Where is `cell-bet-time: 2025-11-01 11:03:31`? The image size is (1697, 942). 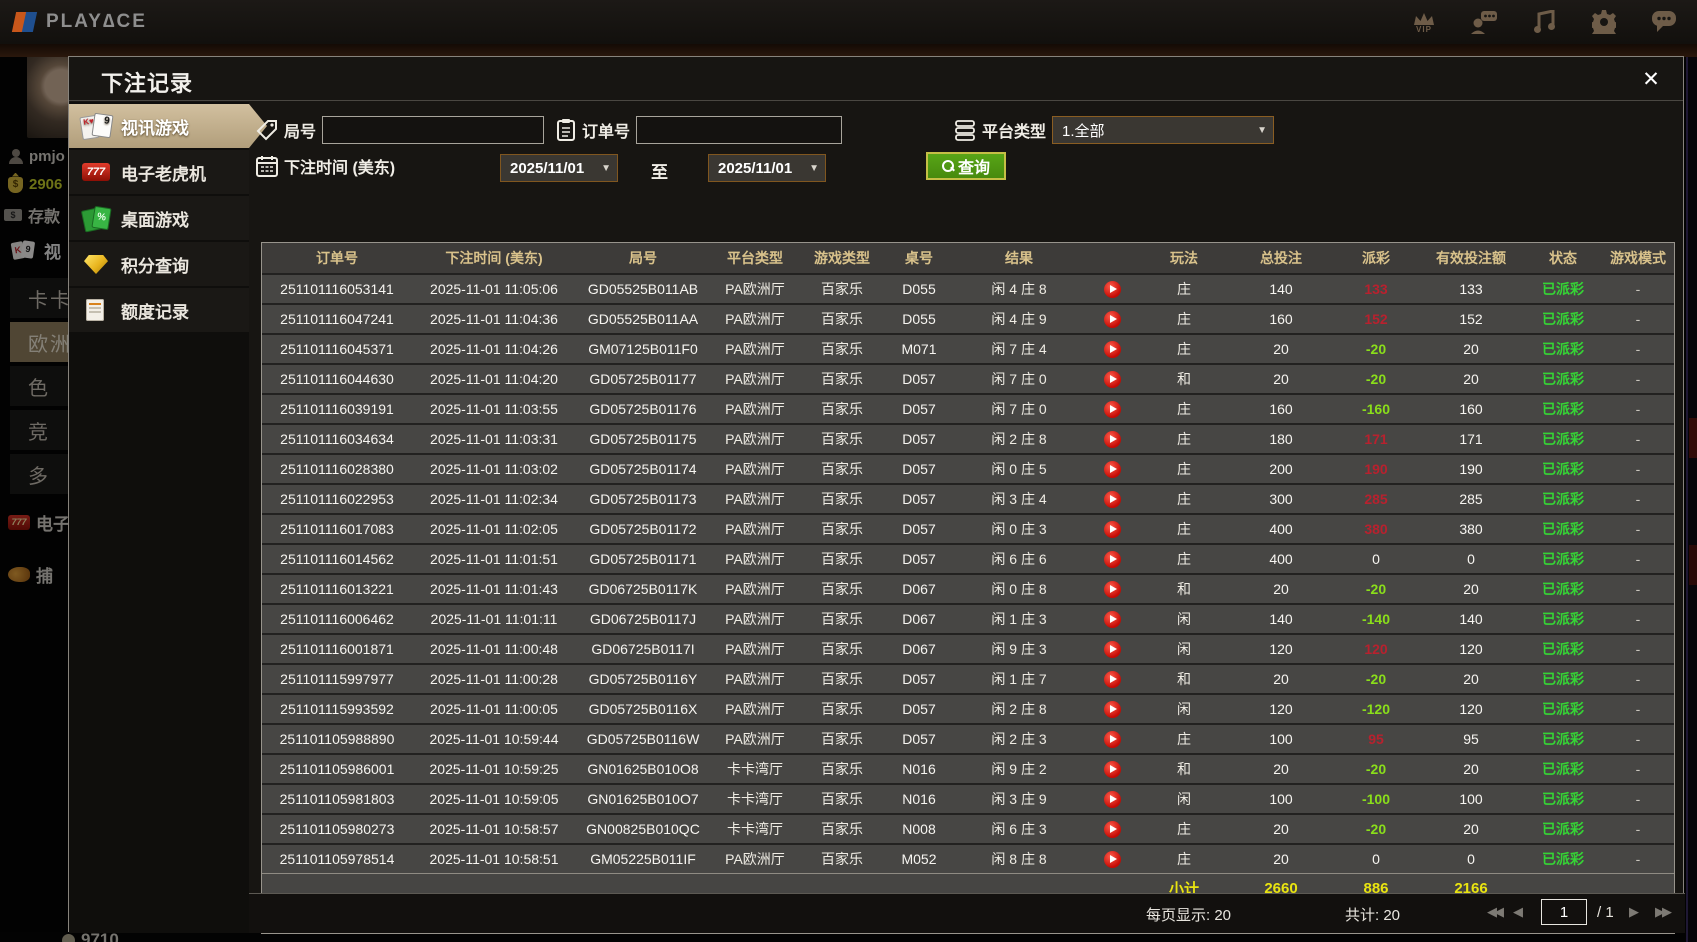
cell-bet-time: 2025-11-01 11:03:31 is located at coordinates (494, 439).